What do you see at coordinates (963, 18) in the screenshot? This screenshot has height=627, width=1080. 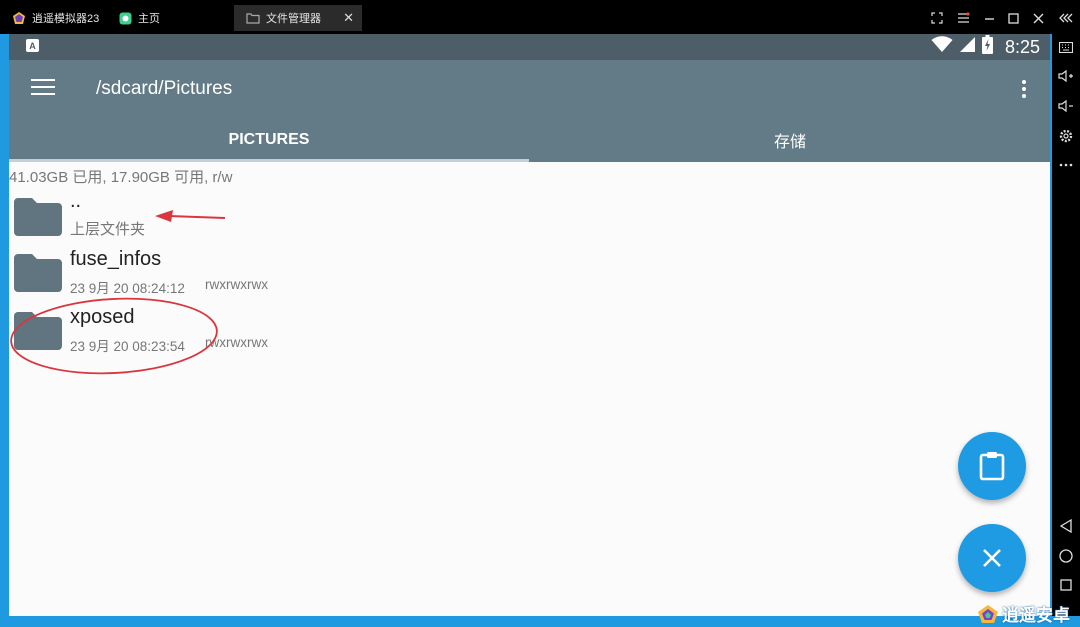 I see `menu-lines-icon` at bounding box center [963, 18].